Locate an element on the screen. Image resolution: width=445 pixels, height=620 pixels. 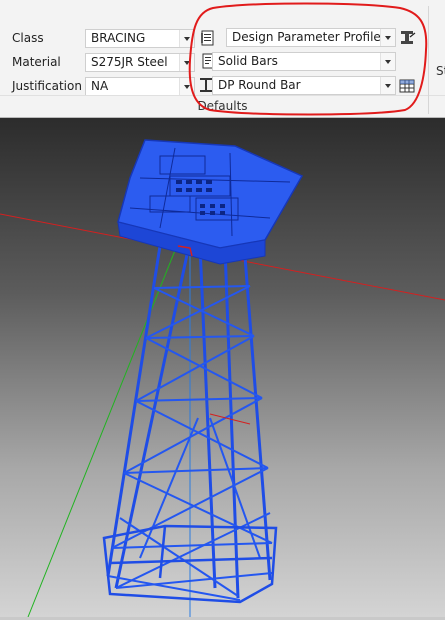
justification-dropdown: NA is located at coordinates (140, 86).